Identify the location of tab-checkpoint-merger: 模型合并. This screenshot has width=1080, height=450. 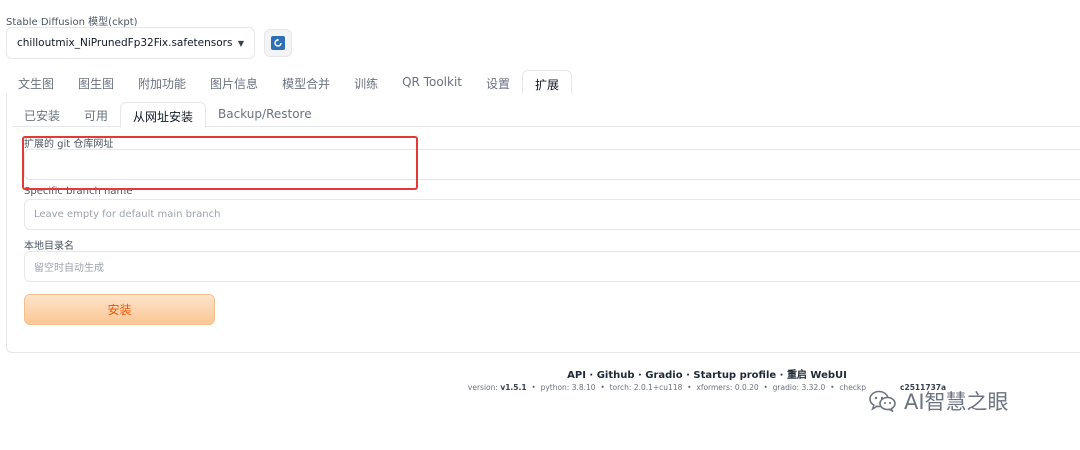
(306, 82).